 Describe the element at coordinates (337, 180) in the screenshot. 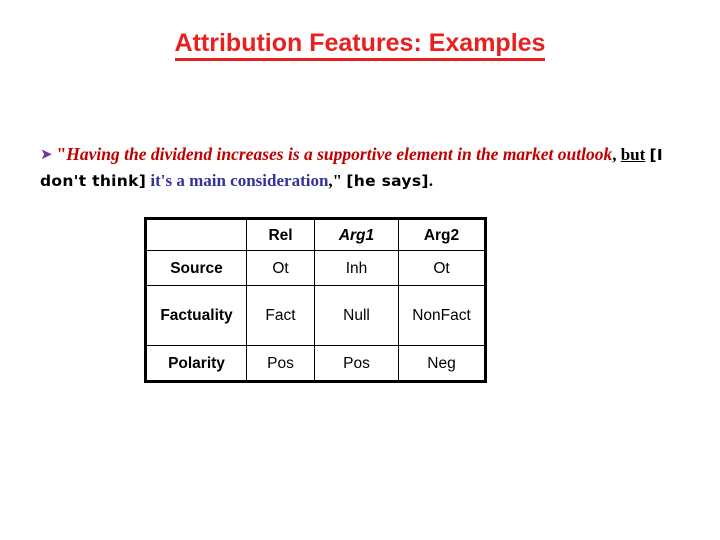

I see `example-close-quote: ,"` at that location.